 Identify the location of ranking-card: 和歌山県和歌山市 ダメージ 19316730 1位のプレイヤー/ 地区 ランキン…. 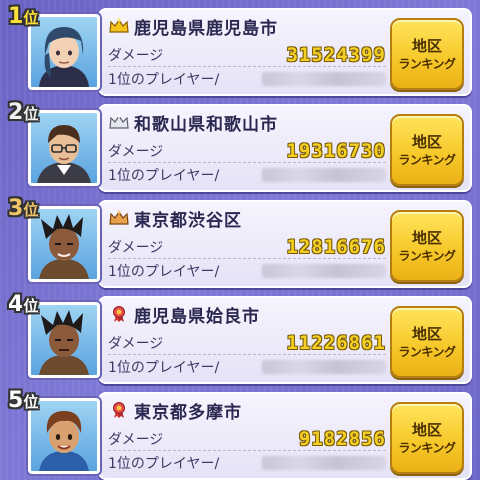
(285, 148).